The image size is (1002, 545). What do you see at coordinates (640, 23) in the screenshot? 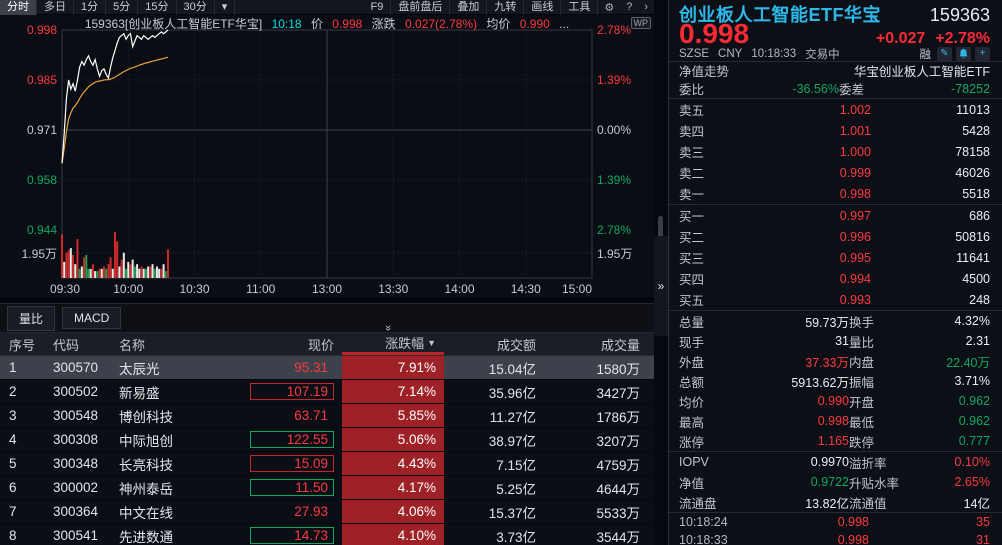
I see `wp-badge: WP` at bounding box center [640, 23].